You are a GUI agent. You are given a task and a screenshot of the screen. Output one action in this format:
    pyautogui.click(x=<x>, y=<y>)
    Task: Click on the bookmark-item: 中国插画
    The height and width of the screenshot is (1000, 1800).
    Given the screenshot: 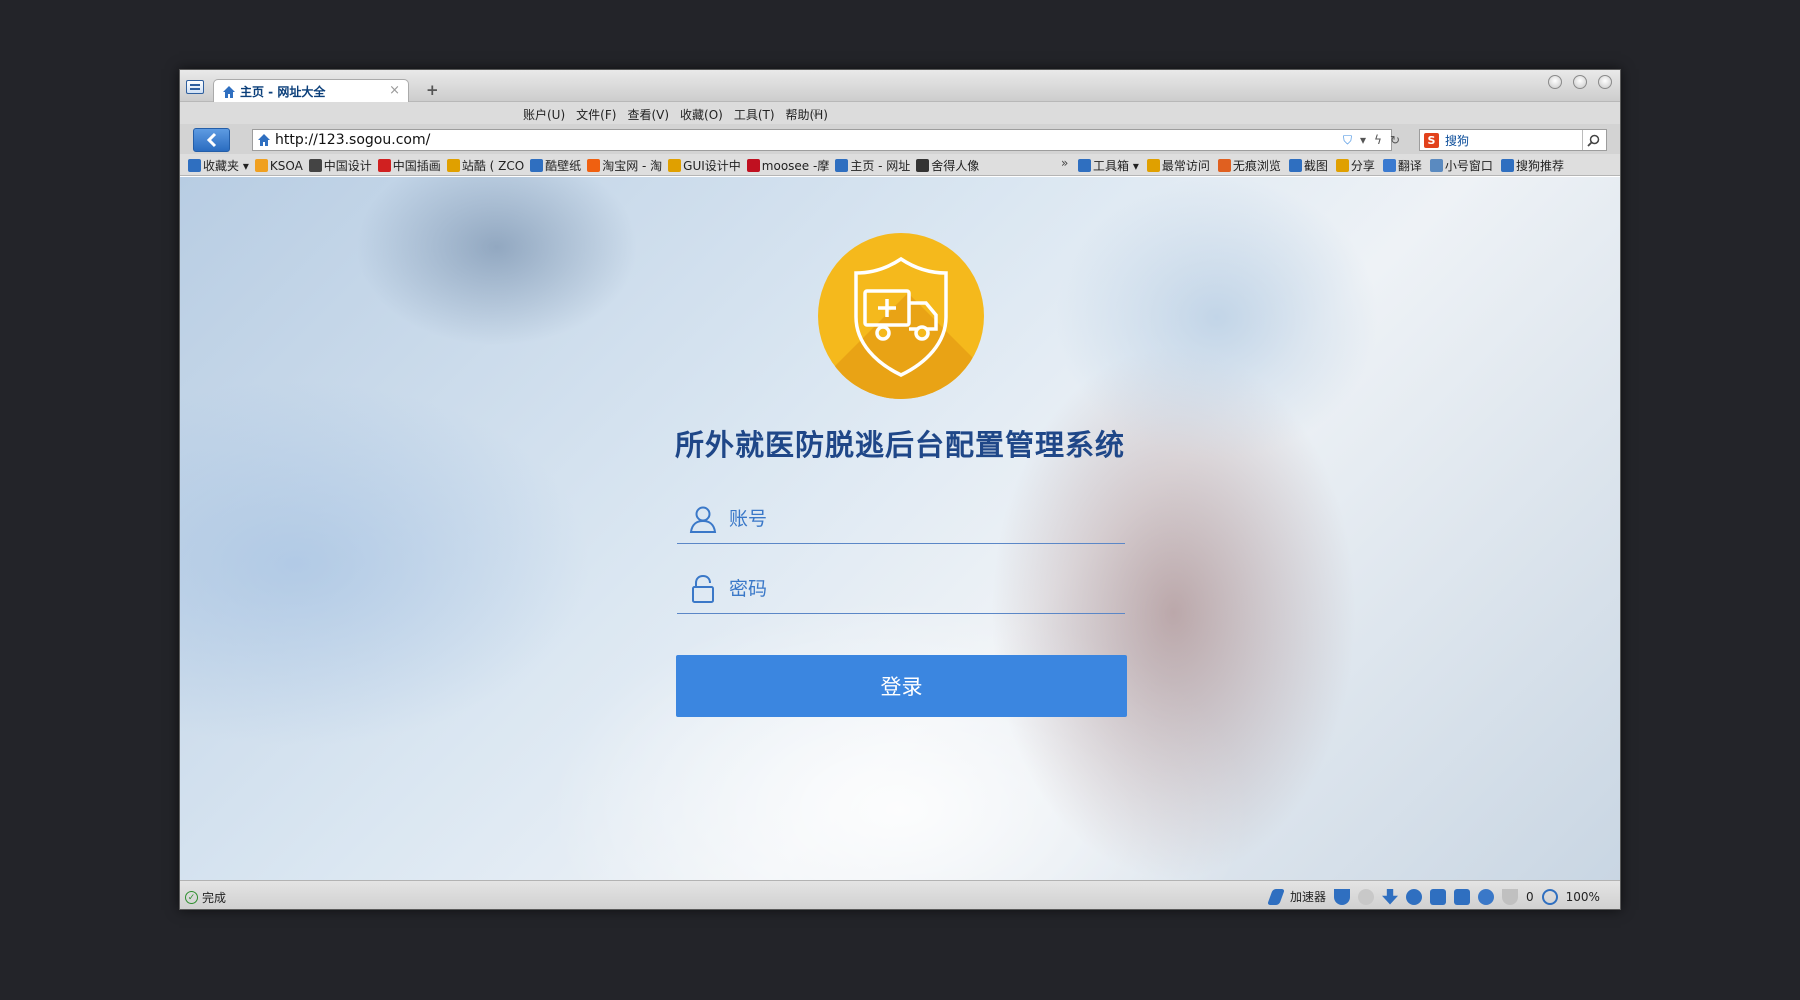 What is the action you would take?
    pyautogui.click(x=409, y=165)
    